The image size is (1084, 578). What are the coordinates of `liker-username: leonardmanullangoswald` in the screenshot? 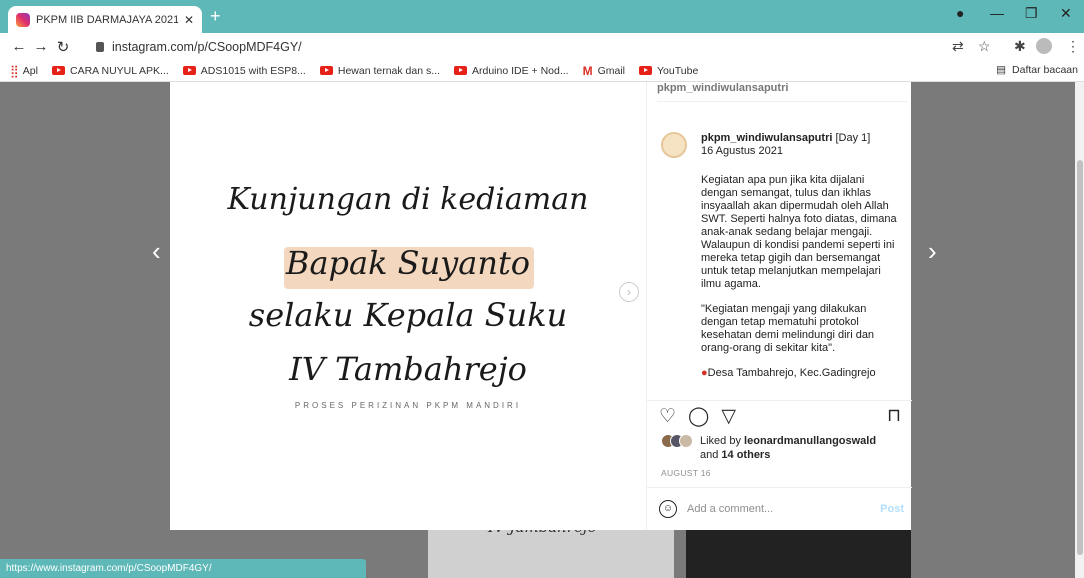 It's located at (810, 441).